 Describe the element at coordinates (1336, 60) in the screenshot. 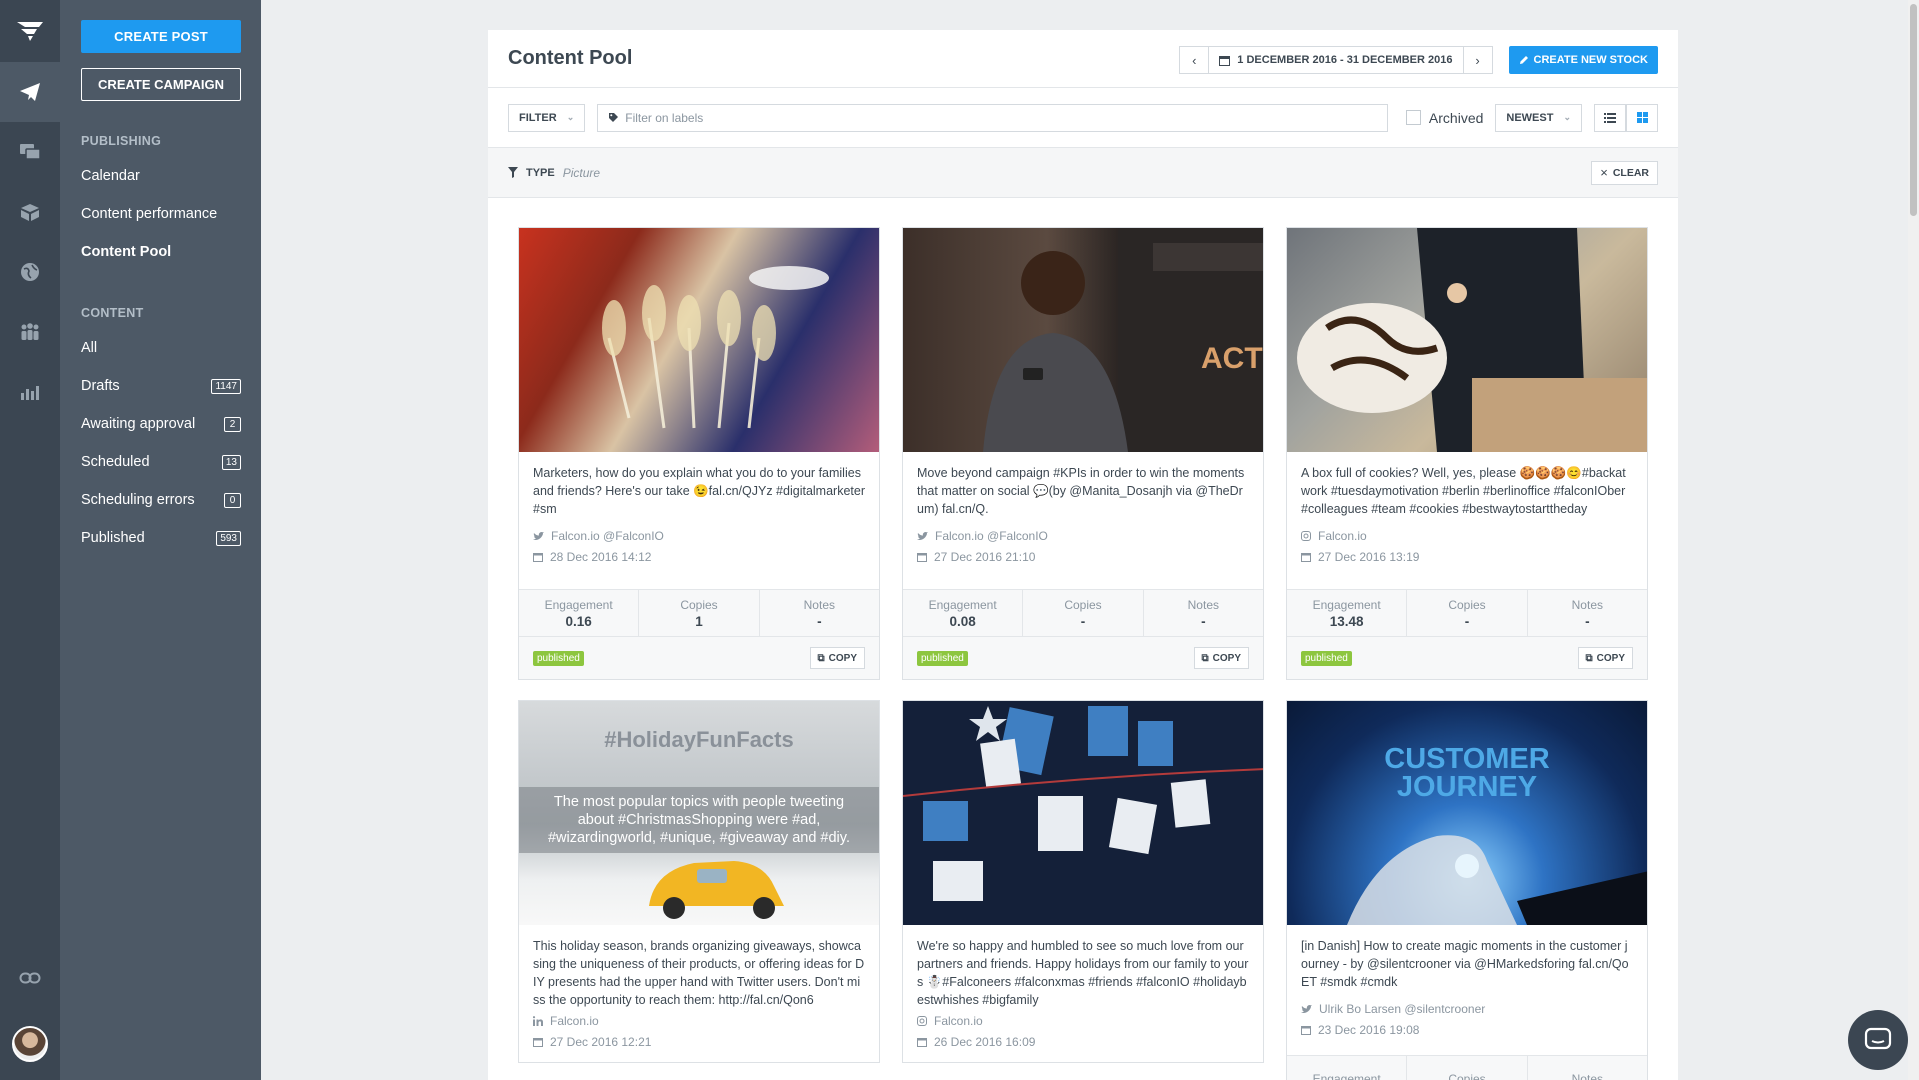

I see `date-range-picker: 1 DECEMBER 2016 - 31 DECEMBER 2016` at that location.